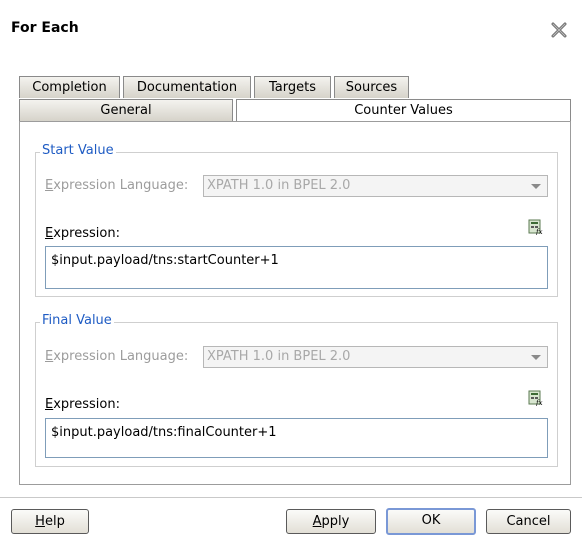 This screenshot has width=582, height=540. What do you see at coordinates (279, 356) in the screenshot?
I see `final-language-value: XPATH 1.0 in BPEL 2.0` at bounding box center [279, 356].